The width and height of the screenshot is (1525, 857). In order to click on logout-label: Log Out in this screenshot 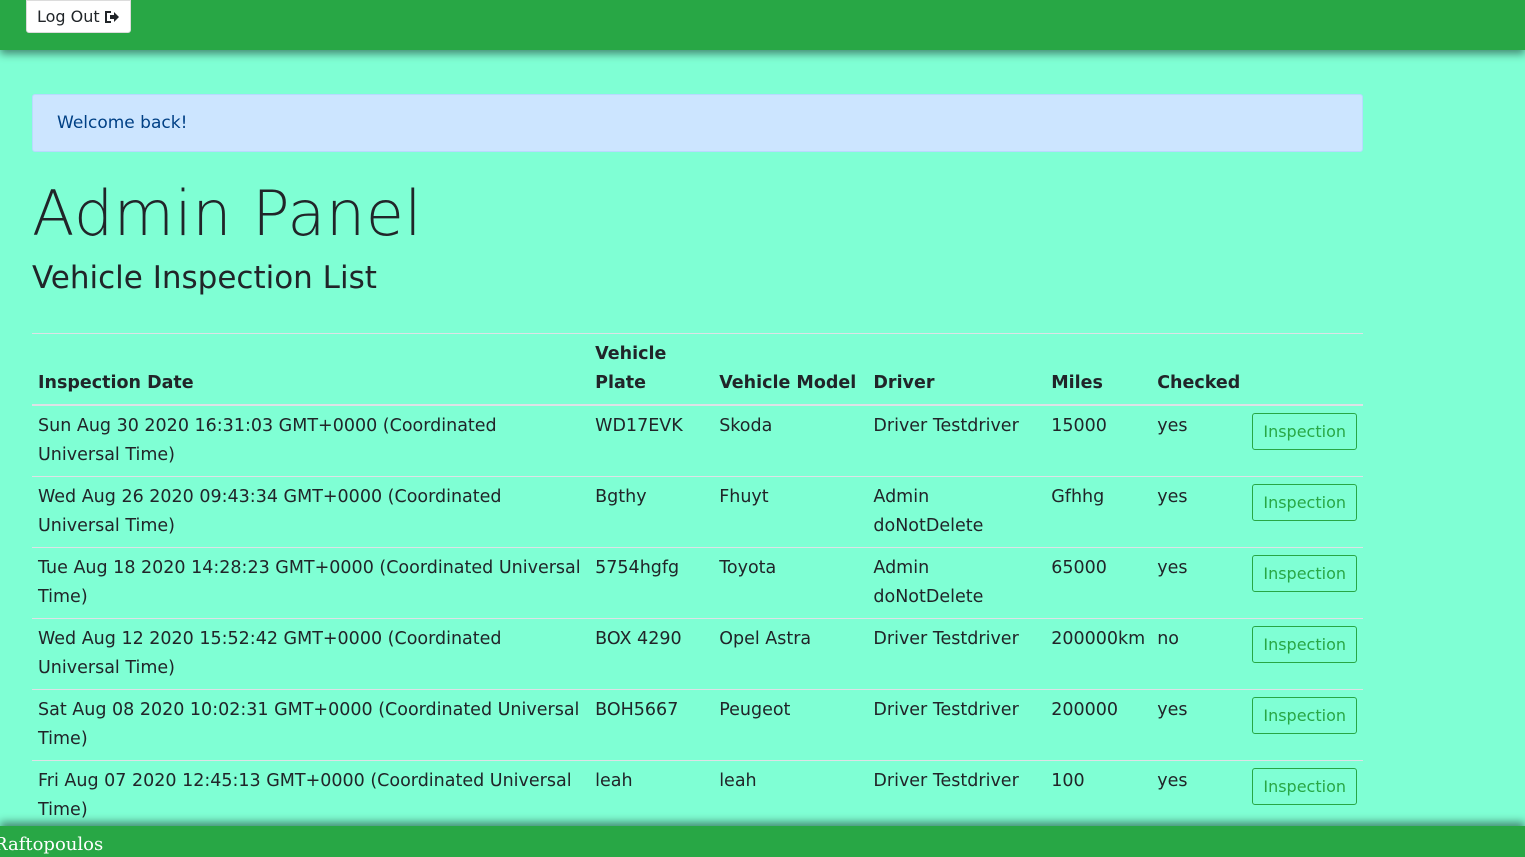, I will do `click(68, 16)`.